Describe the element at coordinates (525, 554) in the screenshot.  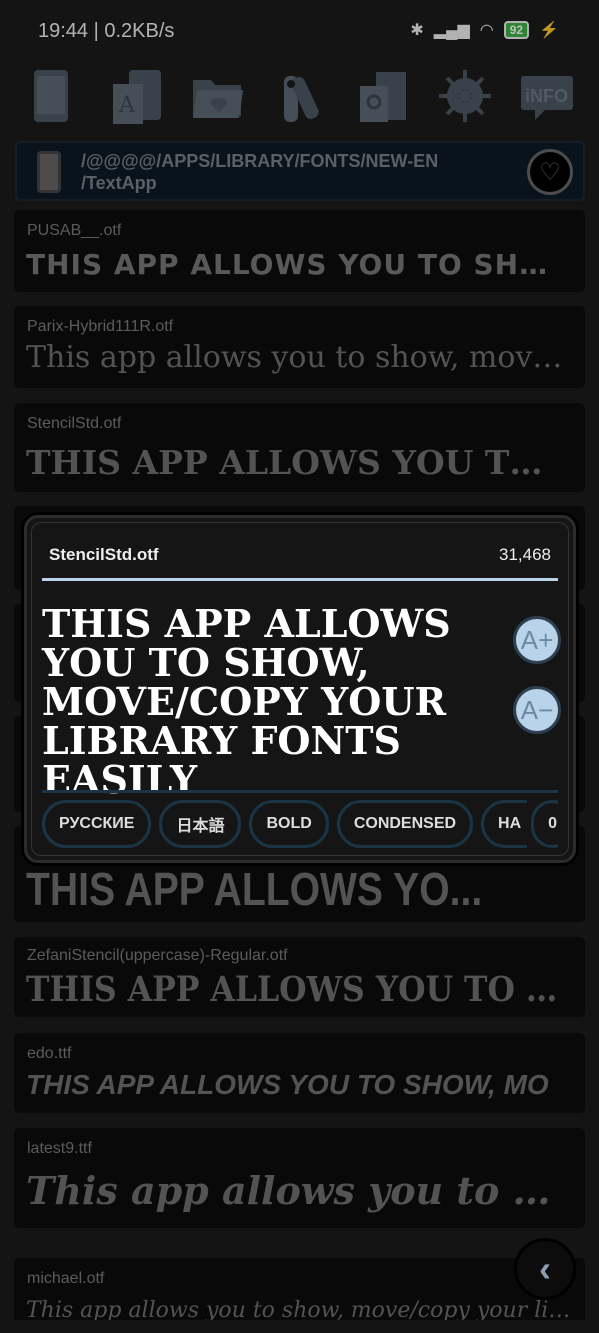
I see `dialog-font-size: 31,468` at that location.